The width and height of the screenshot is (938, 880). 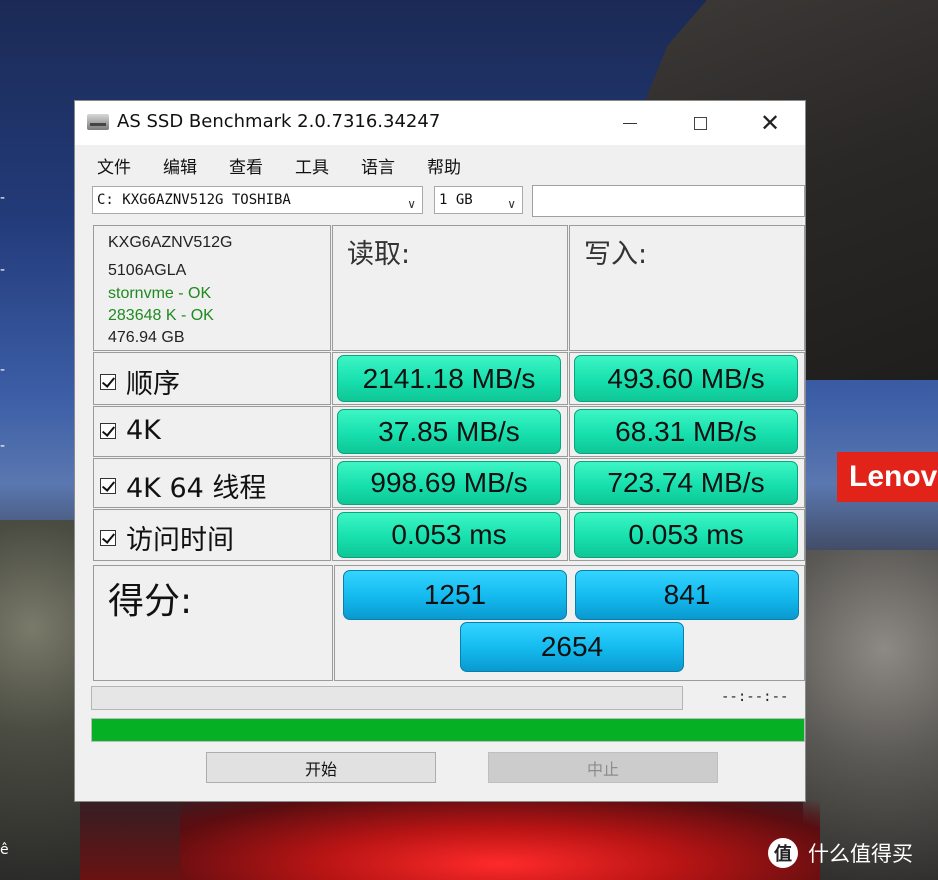 What do you see at coordinates (170, 242) in the screenshot?
I see `drive-model: KXG6AZNV512G` at bounding box center [170, 242].